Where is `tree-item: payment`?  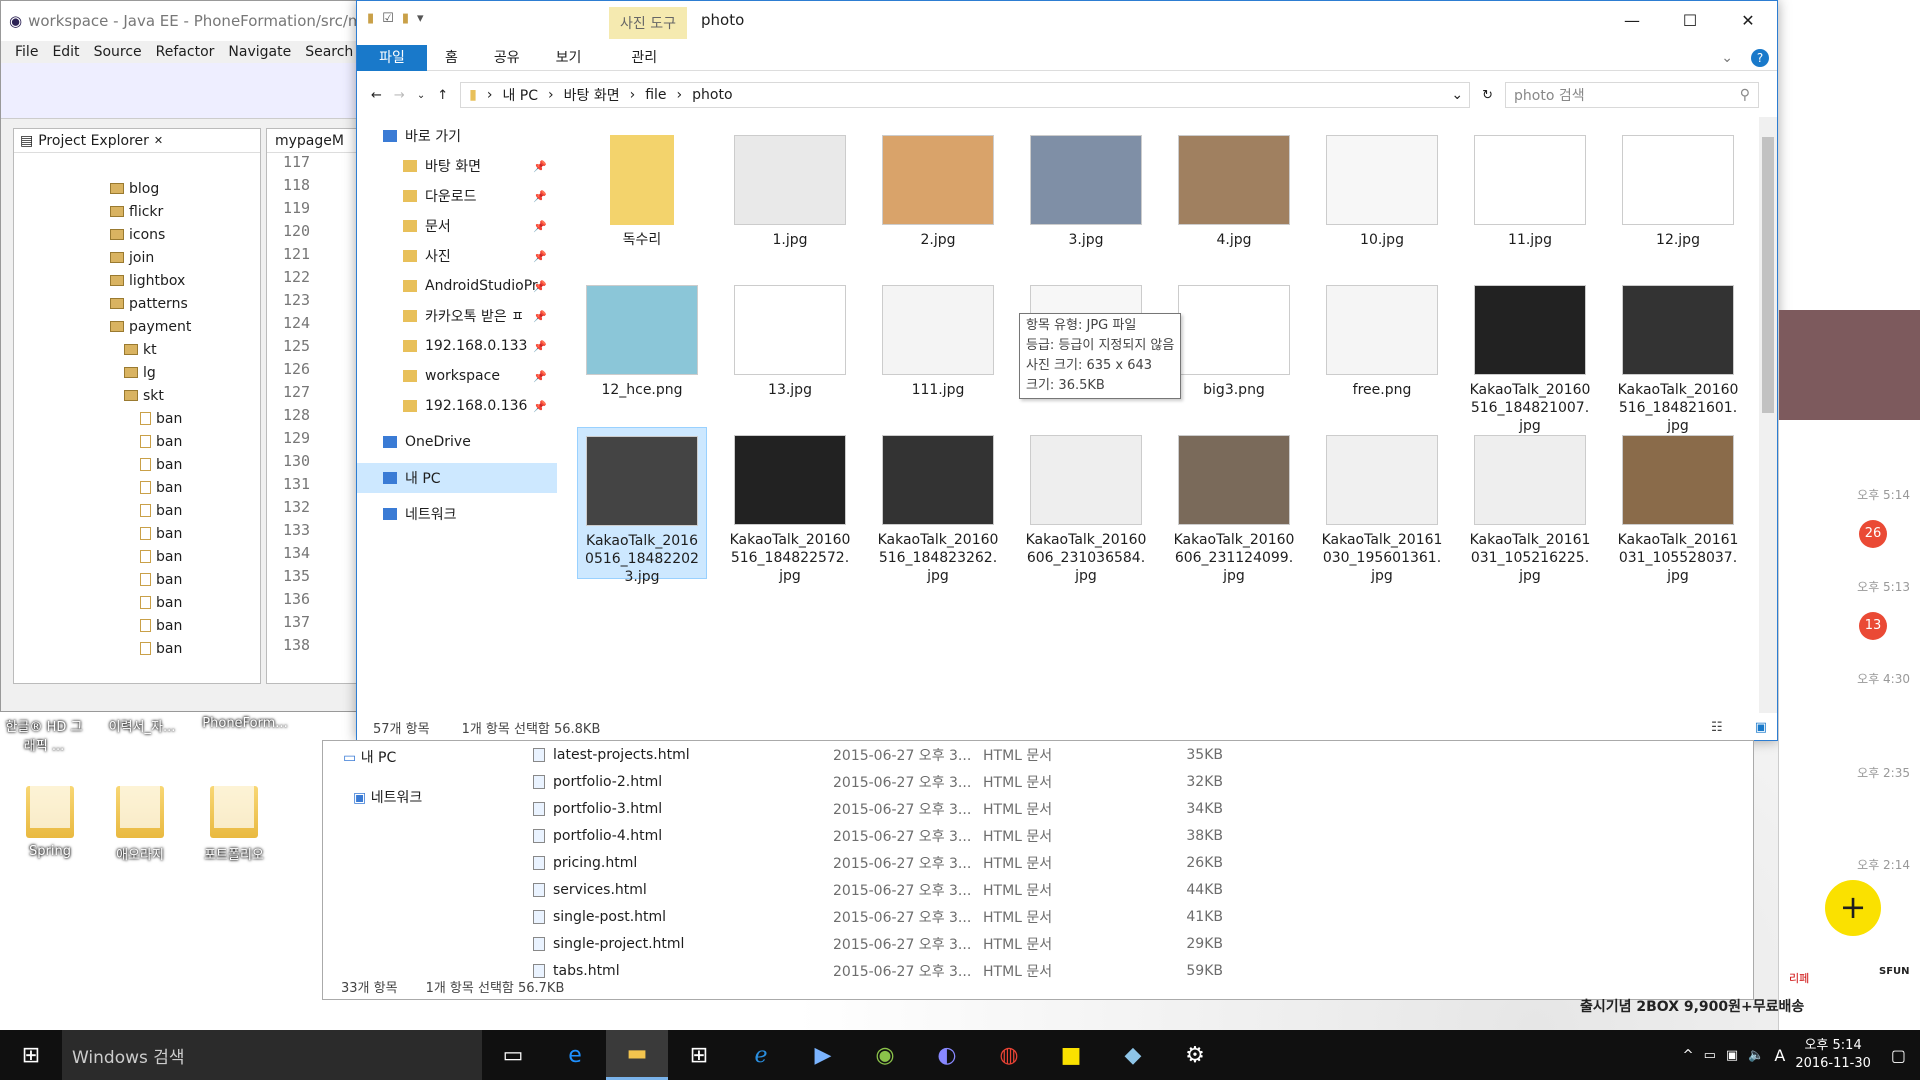 tree-item: payment is located at coordinates (137, 326).